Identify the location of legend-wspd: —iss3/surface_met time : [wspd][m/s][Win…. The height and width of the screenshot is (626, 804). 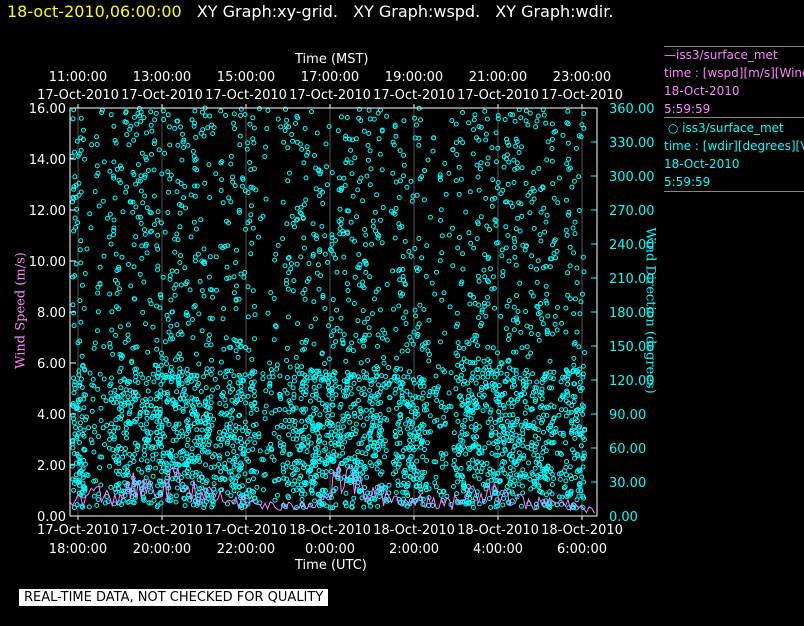
(734, 82).